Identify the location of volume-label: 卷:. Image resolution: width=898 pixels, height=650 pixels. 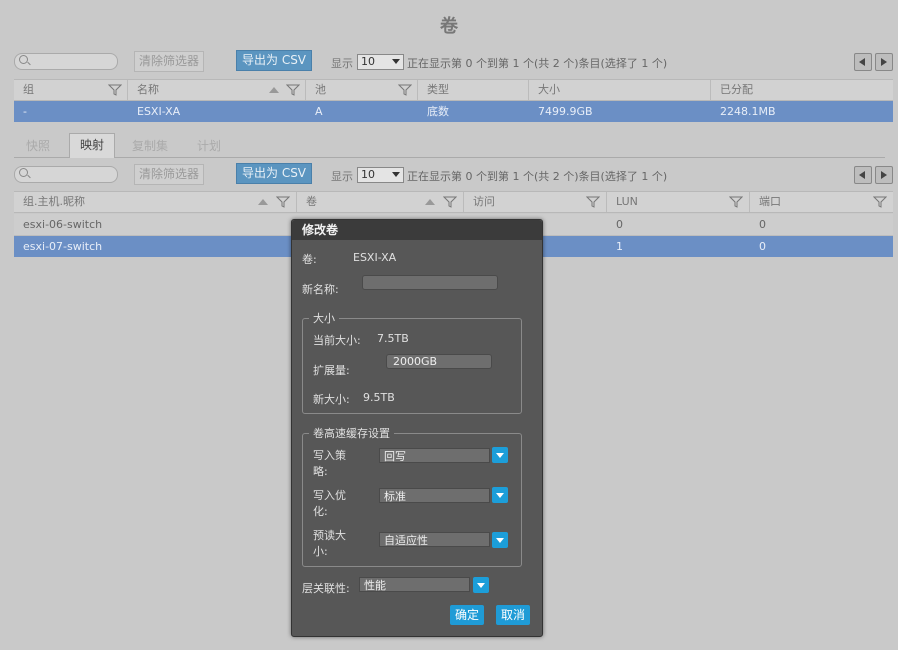
(309, 259).